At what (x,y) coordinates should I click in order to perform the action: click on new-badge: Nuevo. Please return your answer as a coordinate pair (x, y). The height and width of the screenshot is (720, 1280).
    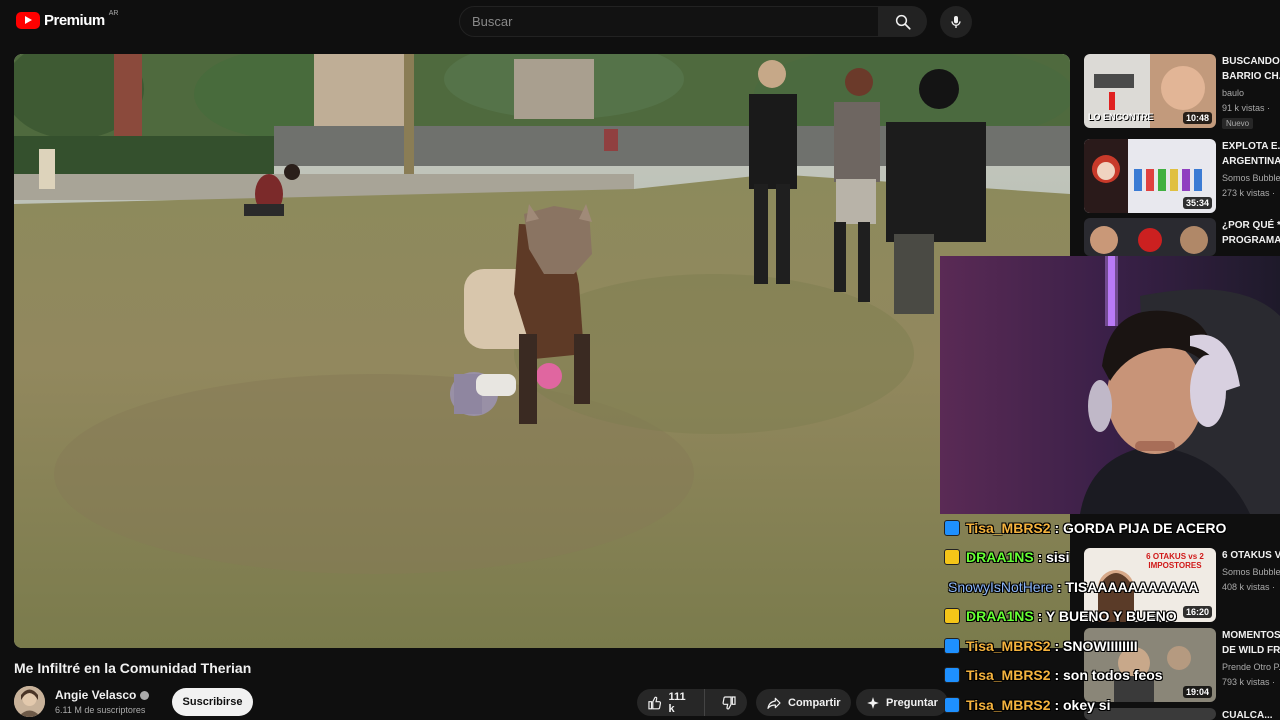
    Looking at the image, I should click on (1238, 123).